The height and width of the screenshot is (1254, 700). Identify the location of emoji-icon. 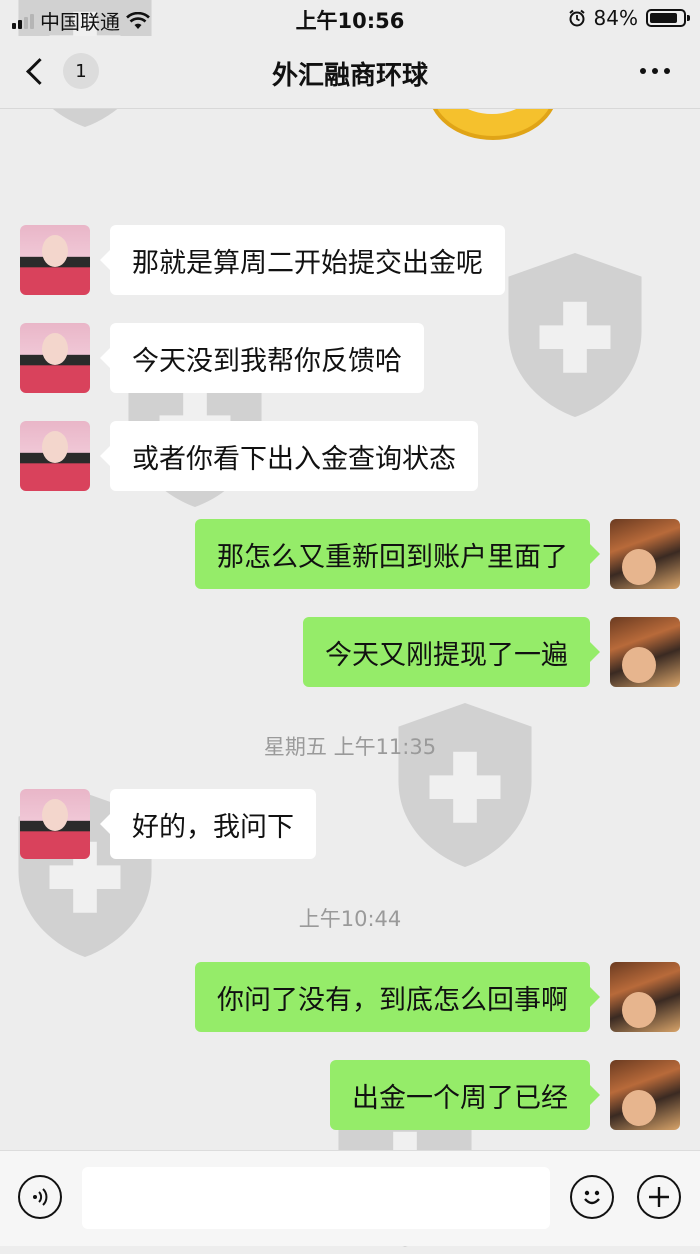
(592, 1197).